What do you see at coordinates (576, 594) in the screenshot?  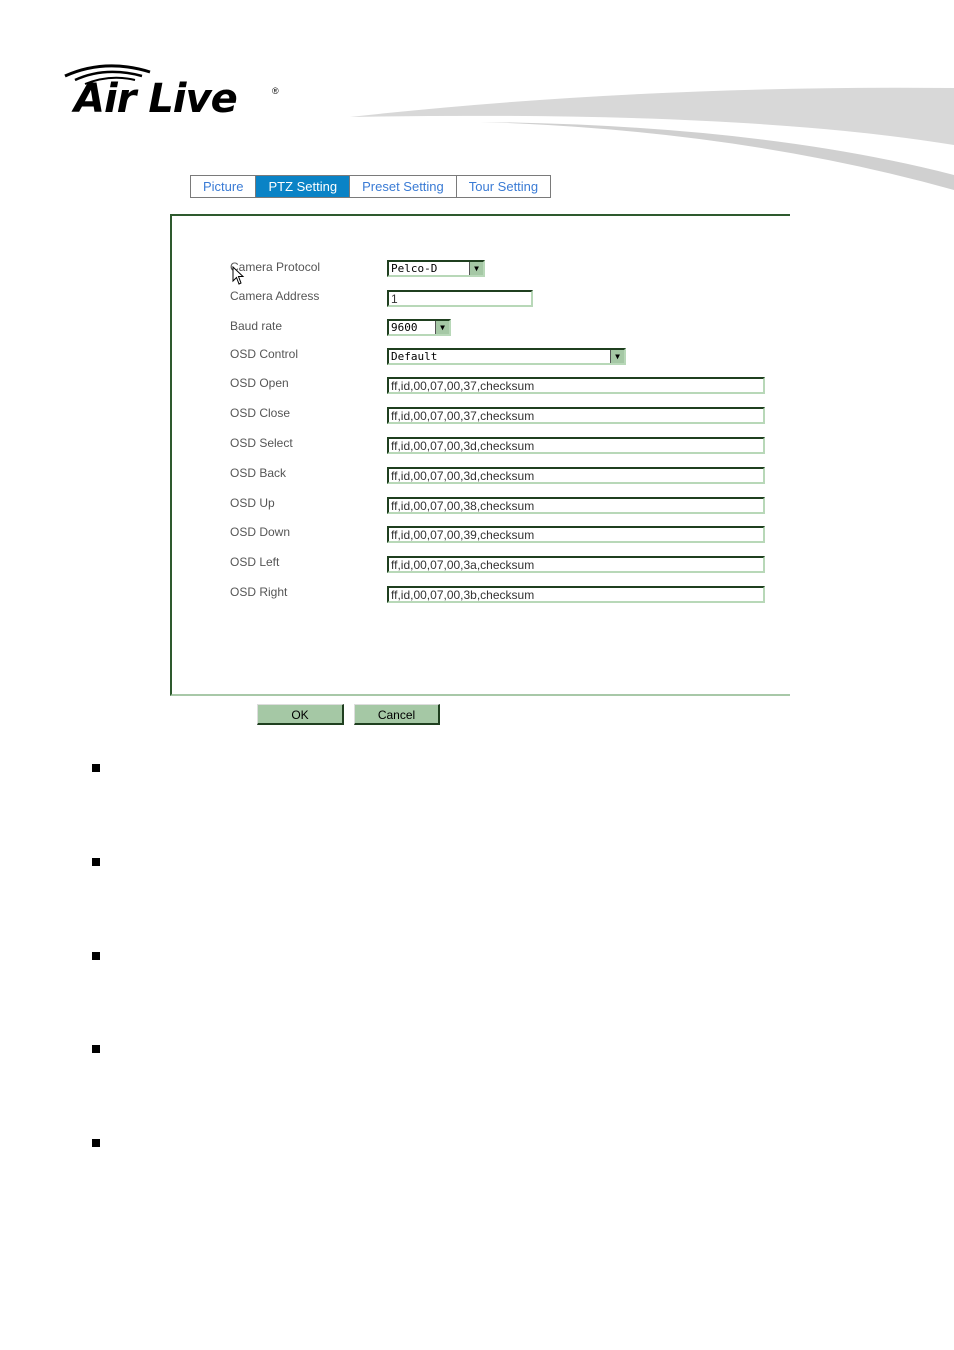 I see `osd-right-input: ff,id,00,07,00,3b,checksum` at bounding box center [576, 594].